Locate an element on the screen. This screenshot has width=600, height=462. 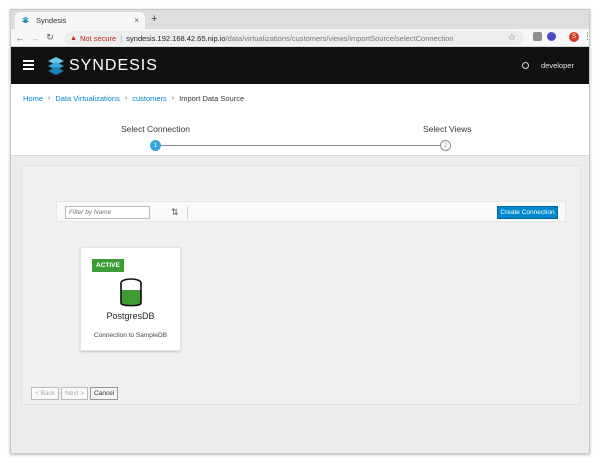
hamburger-menu-icon is located at coordinates (28, 65).